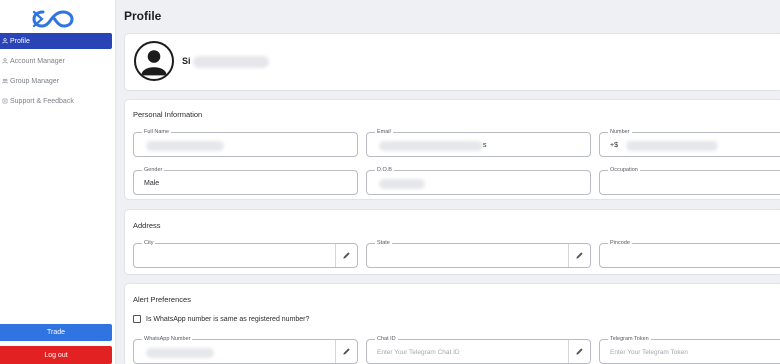 Image resolution: width=780 pixels, height=364 pixels. What do you see at coordinates (689, 350) in the screenshot?
I see `telegram-token-field: Telegram Token Enter Your Telegram Token` at bounding box center [689, 350].